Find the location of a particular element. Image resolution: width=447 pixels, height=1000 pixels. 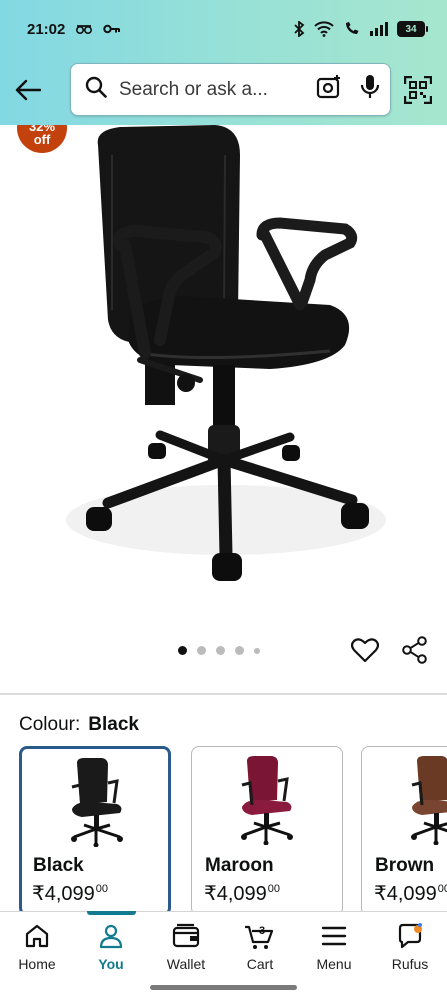

nav-rufus: Rufus is located at coordinates (410, 952).